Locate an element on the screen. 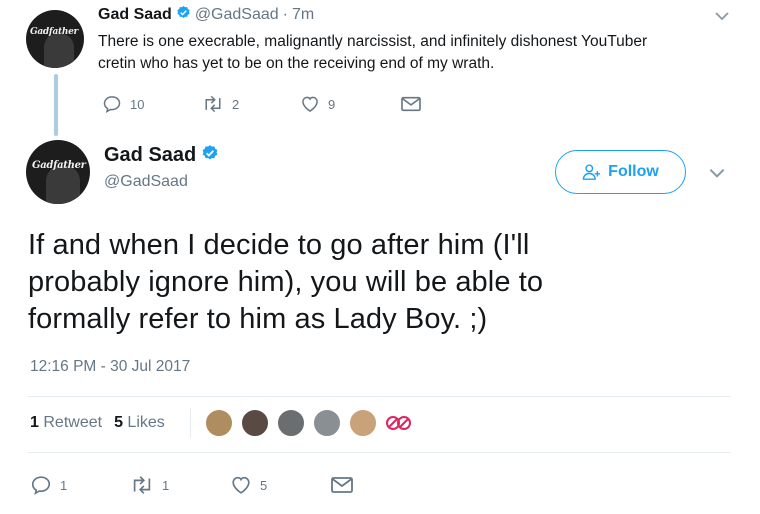 The image size is (760, 514). liker-avatars is located at coordinates (319, 424).